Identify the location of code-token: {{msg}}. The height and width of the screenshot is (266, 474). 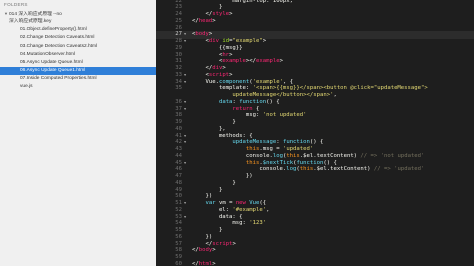
(217, 47).